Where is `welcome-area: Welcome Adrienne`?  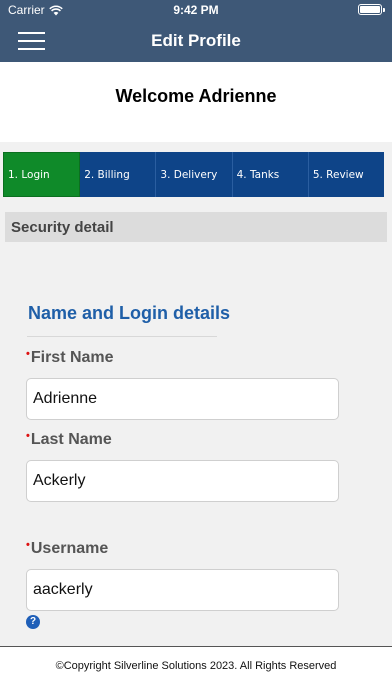
welcome-area: Welcome Adrienne is located at coordinates (196, 102).